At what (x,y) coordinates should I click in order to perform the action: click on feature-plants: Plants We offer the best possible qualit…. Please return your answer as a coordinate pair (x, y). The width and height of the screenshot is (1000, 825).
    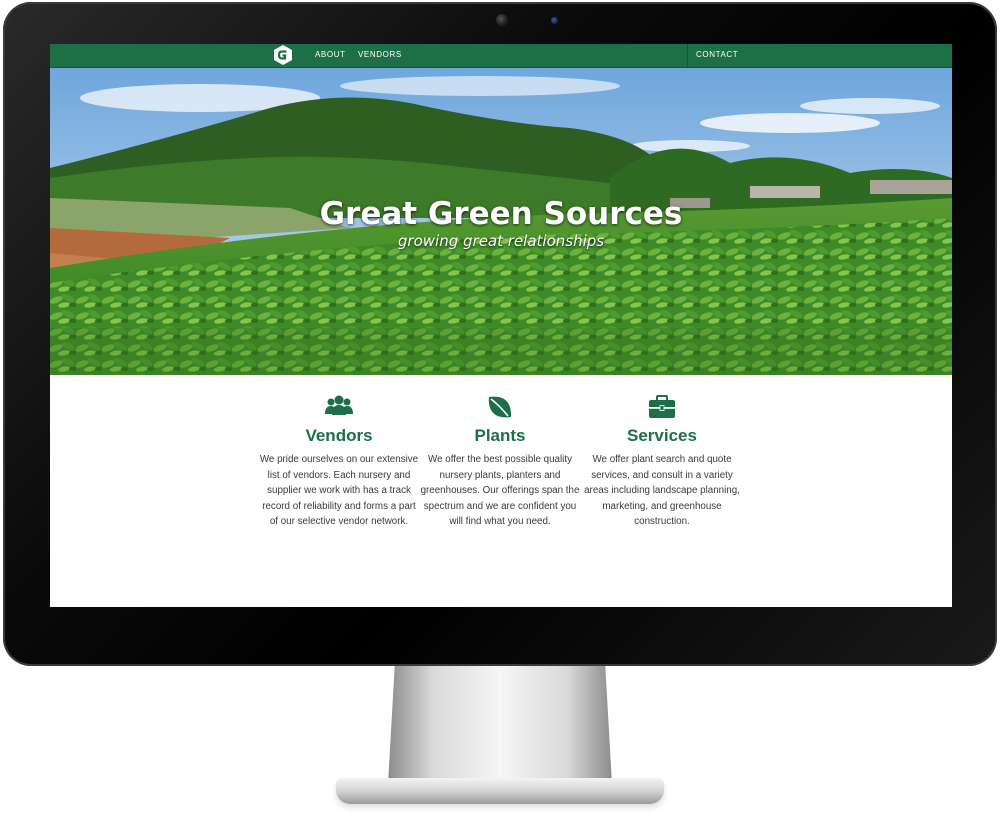
    Looking at the image, I should click on (500, 462).